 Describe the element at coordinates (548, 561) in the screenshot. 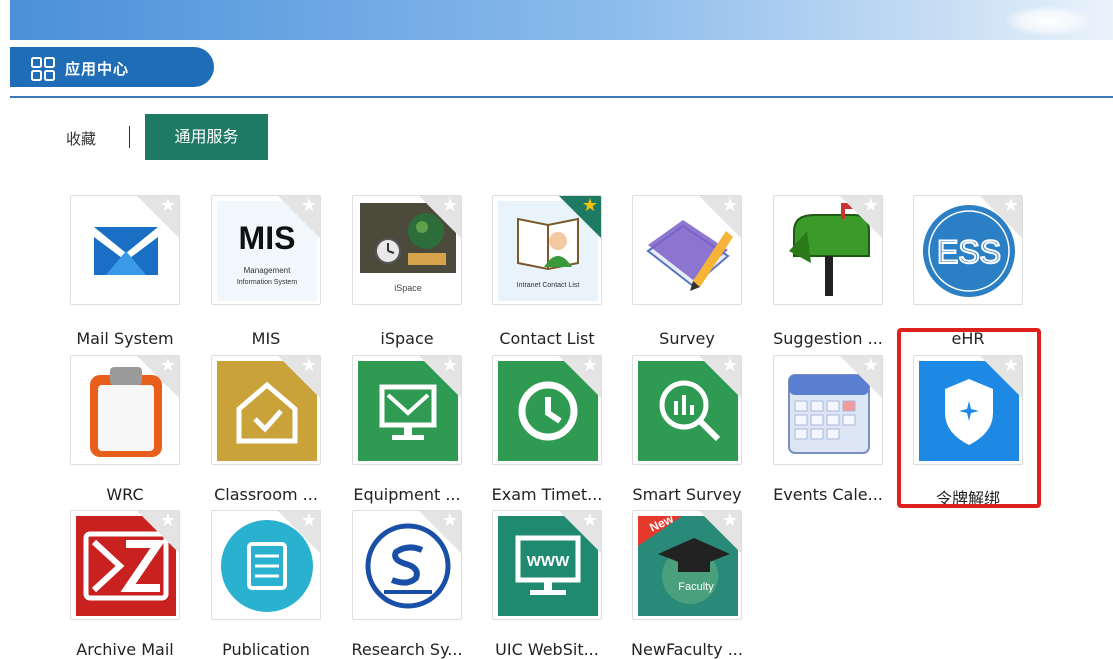

I see `svg-text: WWW` at that location.